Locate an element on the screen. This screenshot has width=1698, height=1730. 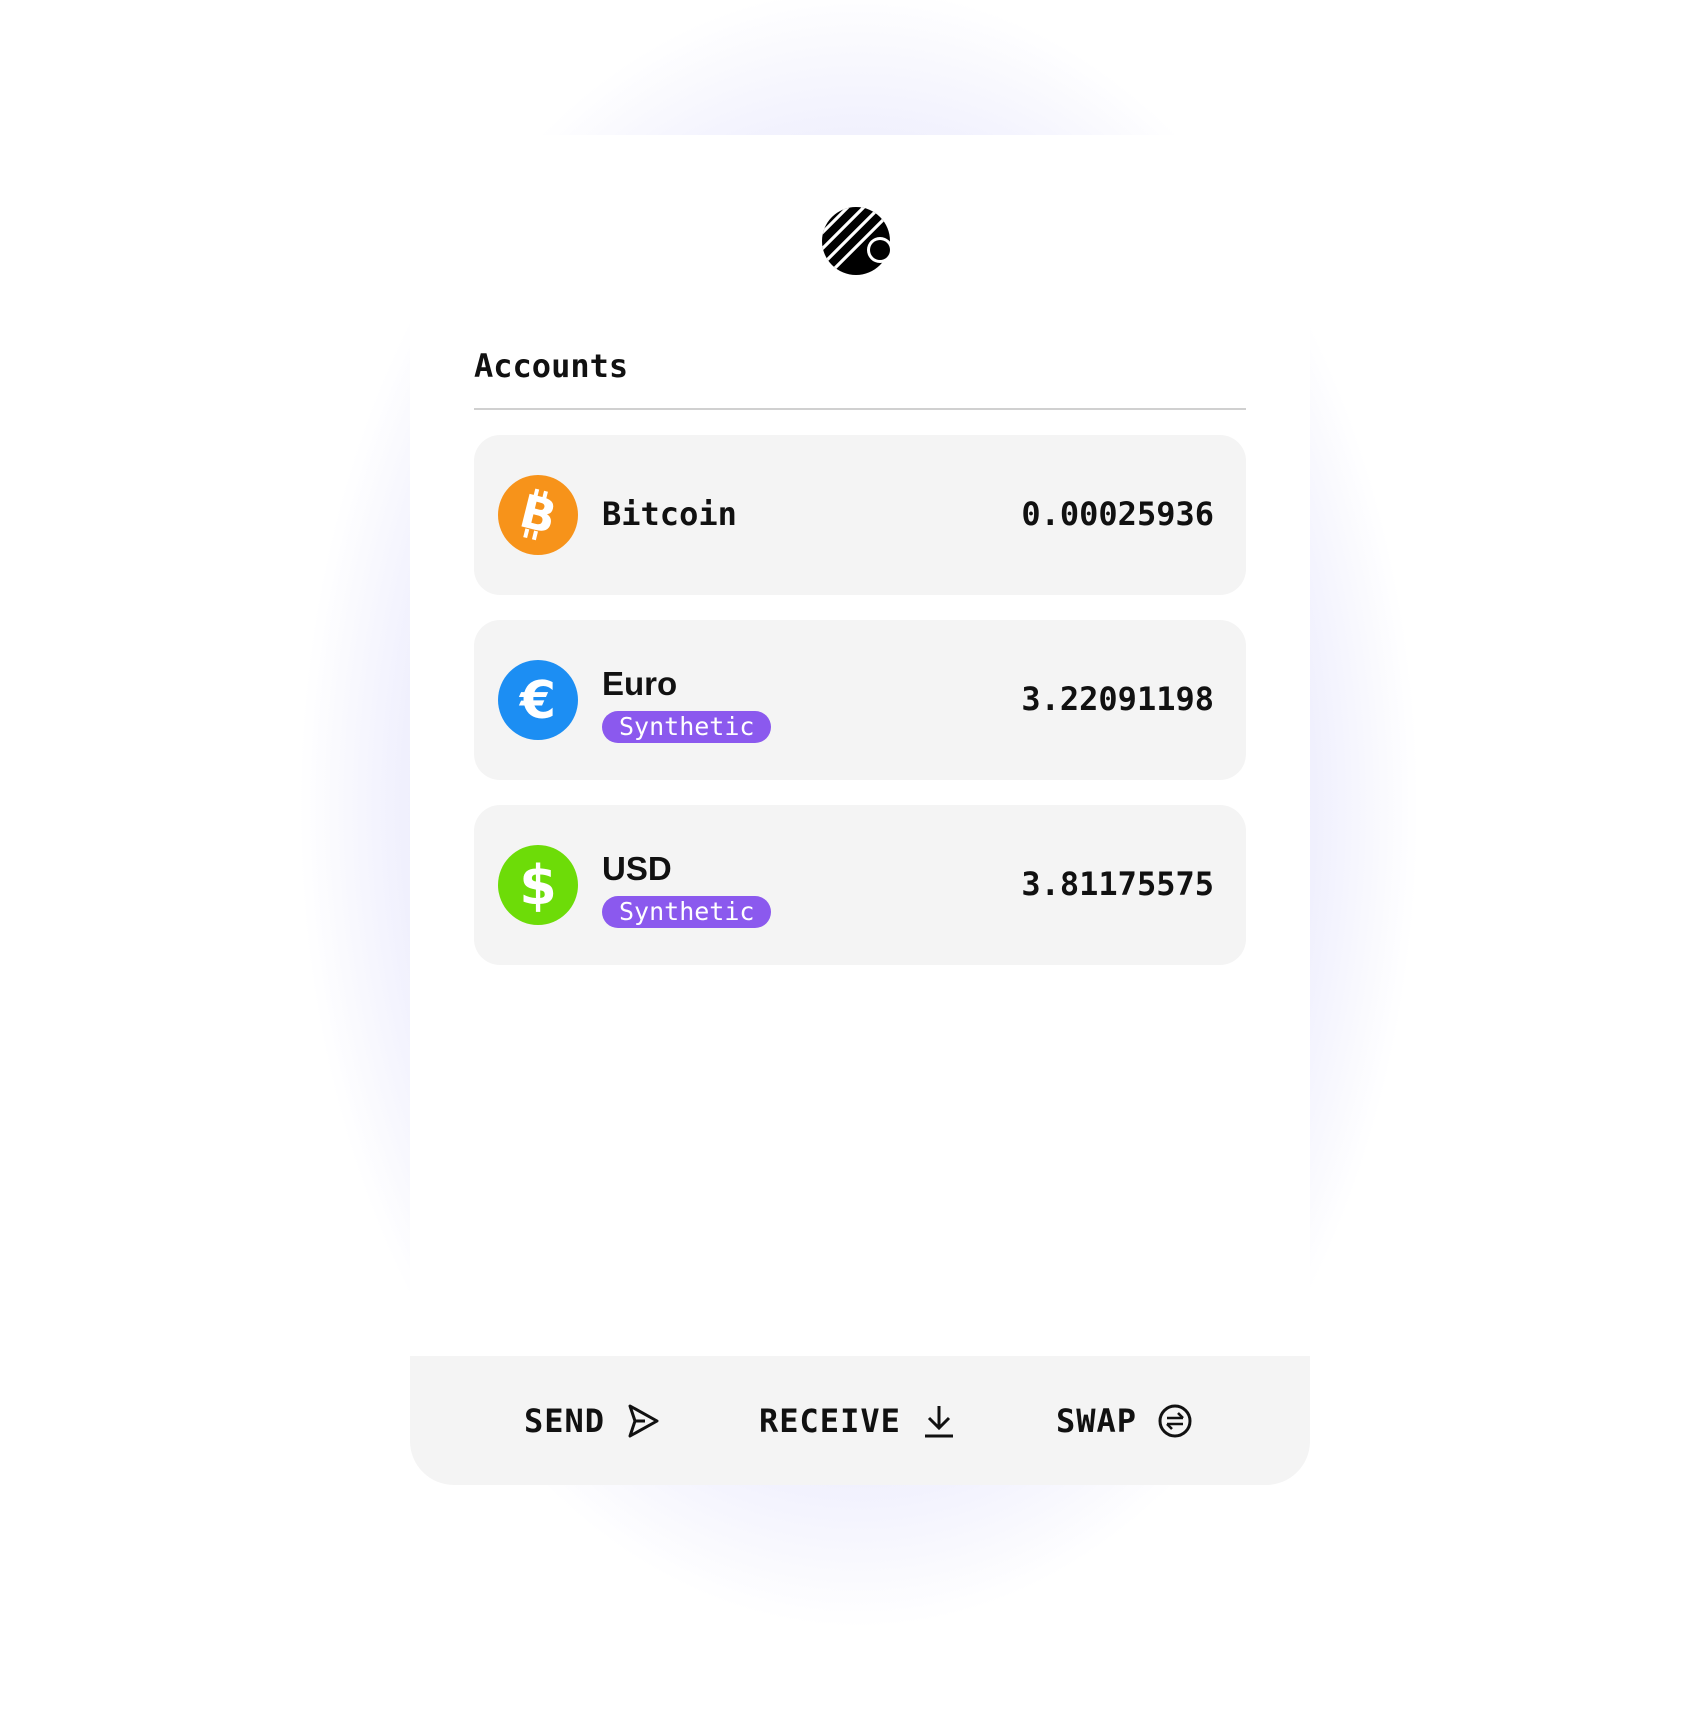
account-balance: 3.22091198 is located at coordinates (1117, 699).